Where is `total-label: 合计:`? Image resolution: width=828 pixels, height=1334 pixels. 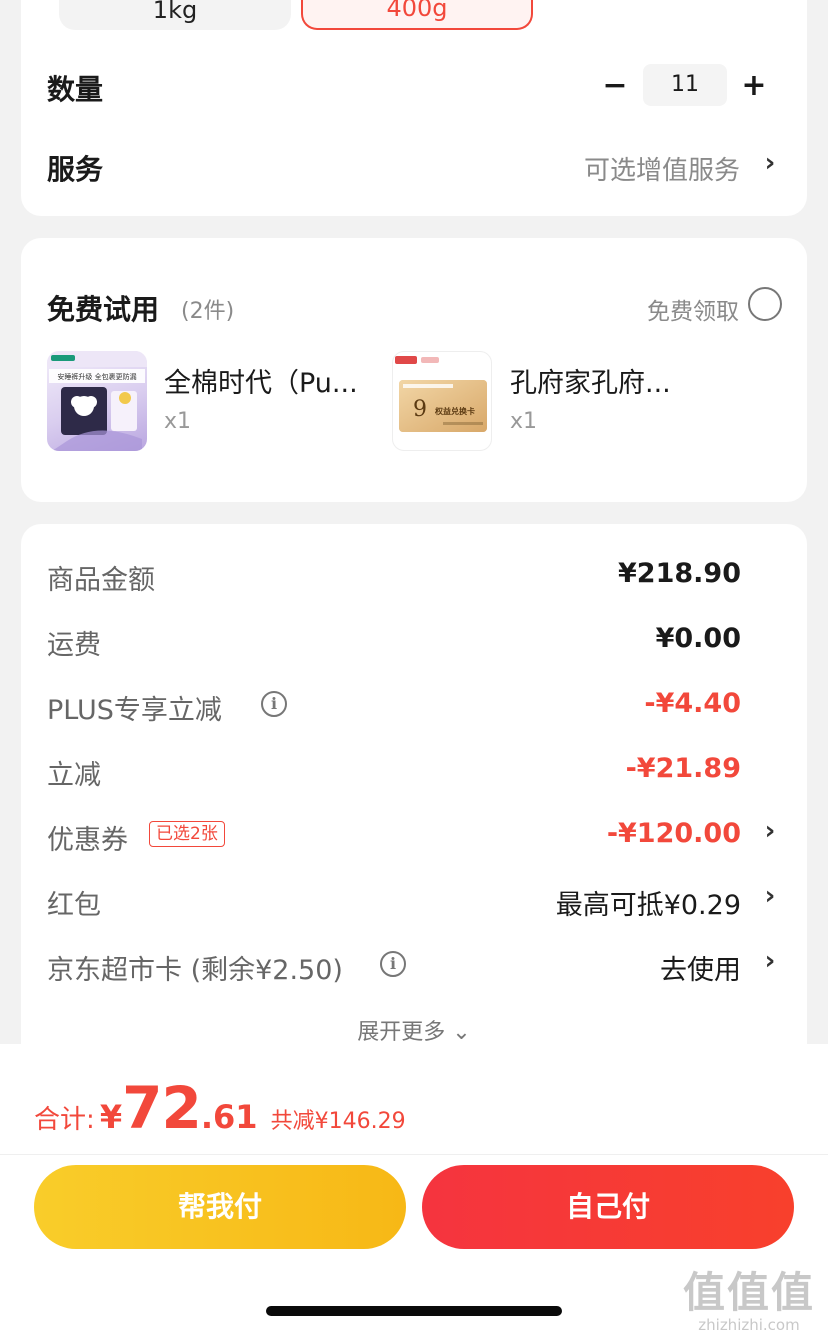 total-label: 合计: is located at coordinates (64, 1120).